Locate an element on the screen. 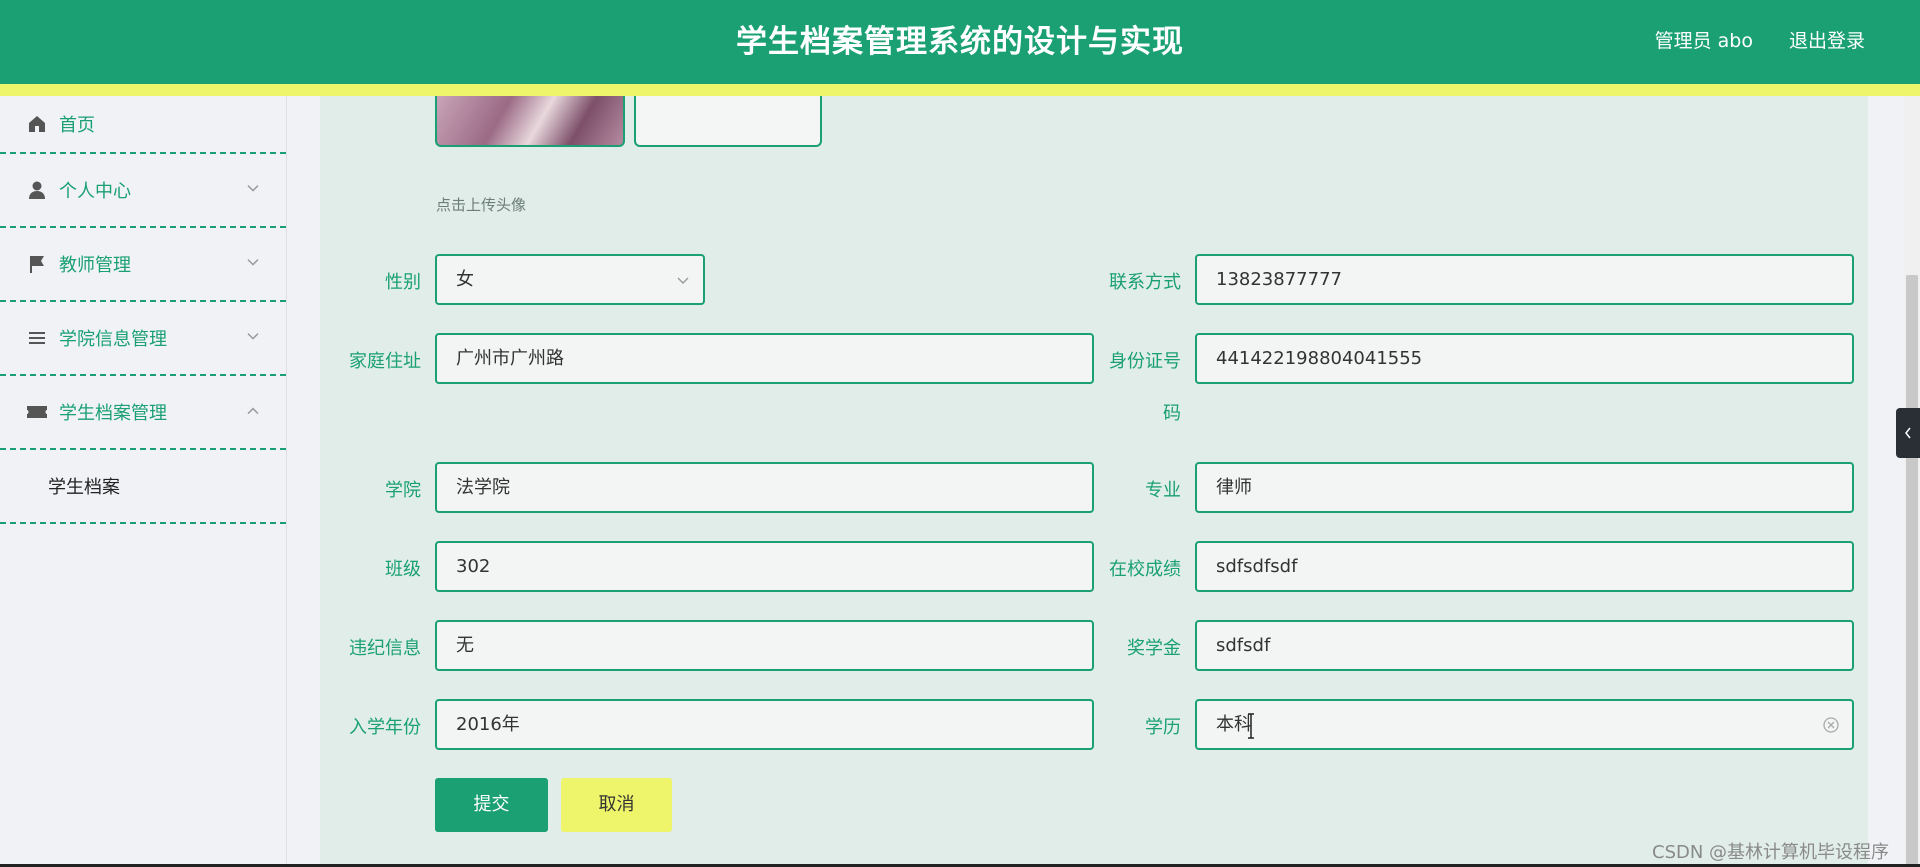  college-label: 学院 is located at coordinates (403, 490).